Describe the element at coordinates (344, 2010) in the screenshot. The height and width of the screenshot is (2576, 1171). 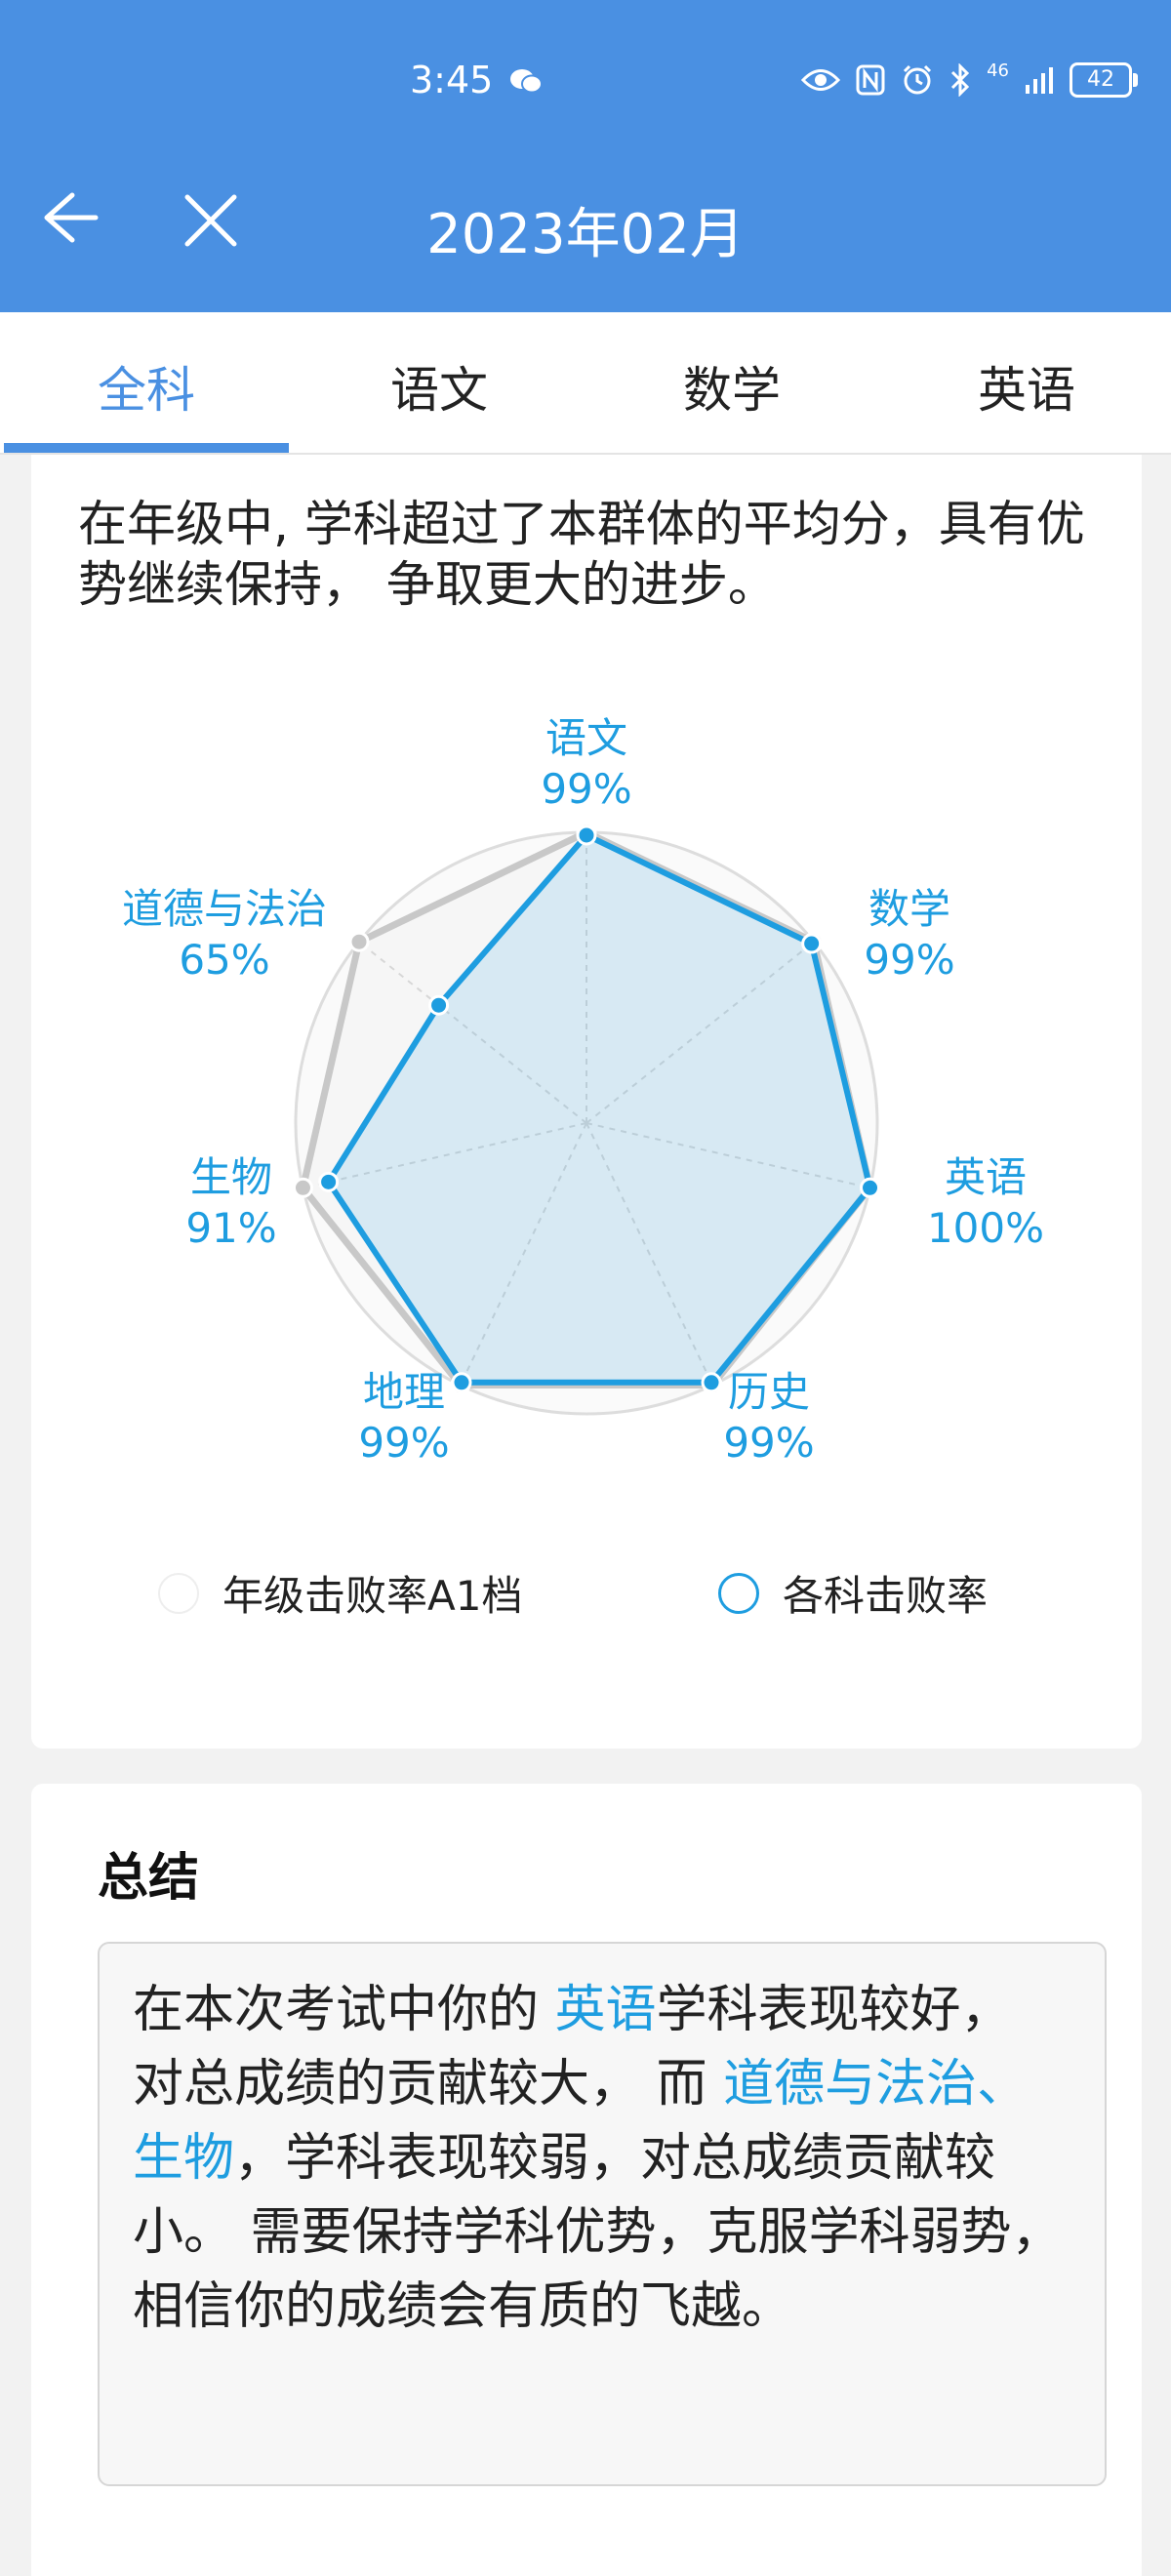
I see `summary-text-part1: 在本次考试中你的` at that location.